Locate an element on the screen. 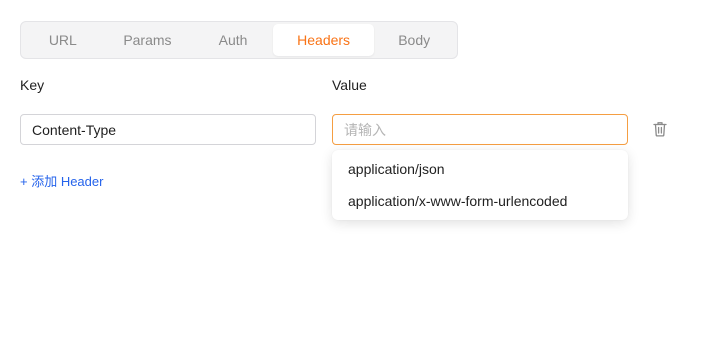  tab-auth: Auth is located at coordinates (233, 40).